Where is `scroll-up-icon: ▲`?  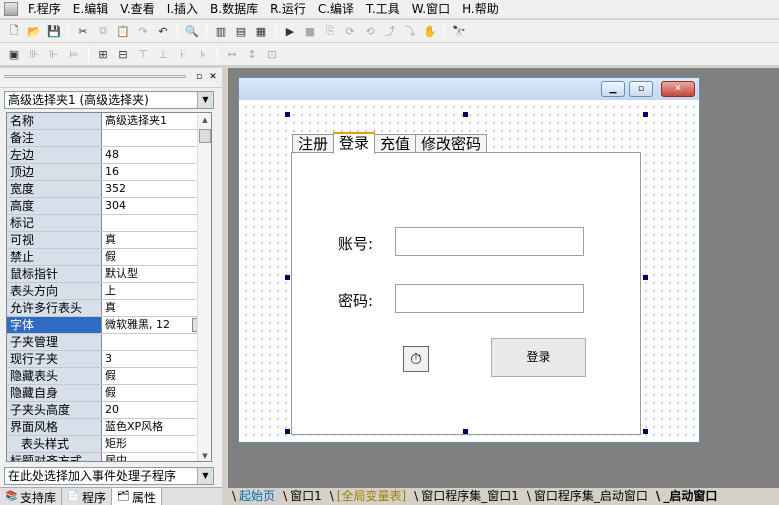
scroll-up-icon: ▲ is located at coordinates (204, 120).